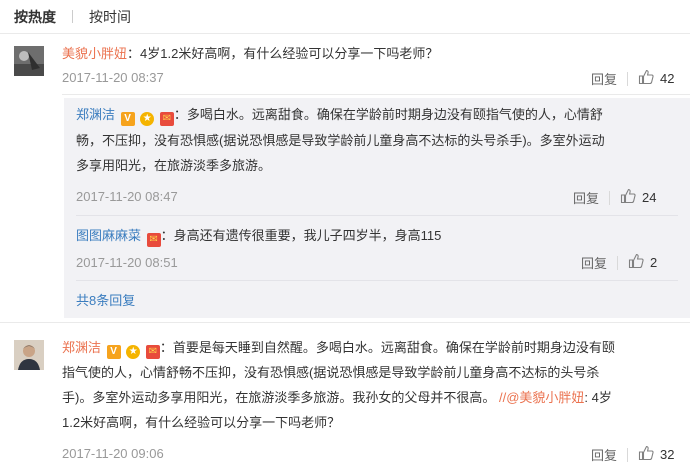 Image resolution: width=690 pixels, height=470 pixels. I want to click on comment-timestamp: 2017-11-20 08:37, so click(113, 77).